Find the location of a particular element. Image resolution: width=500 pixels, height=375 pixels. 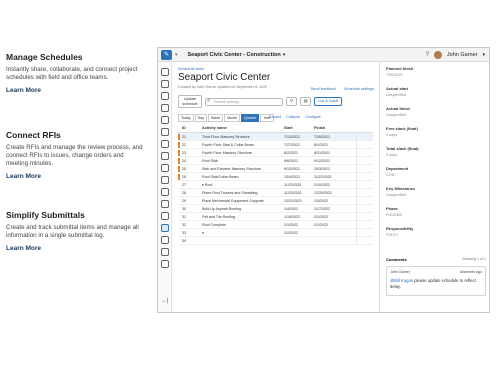

partners-icon is located at coordinates (165, 252).